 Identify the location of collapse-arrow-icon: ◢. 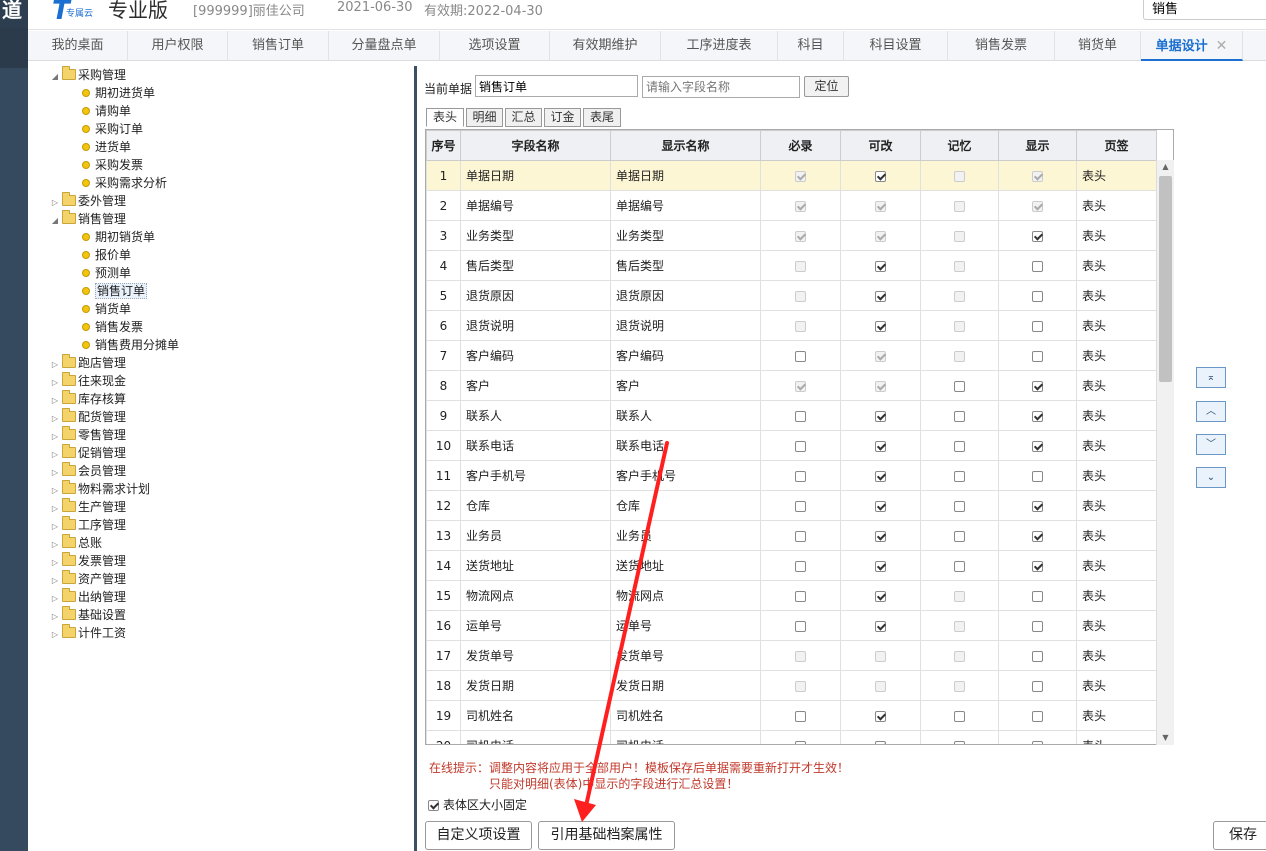
(55, 77).